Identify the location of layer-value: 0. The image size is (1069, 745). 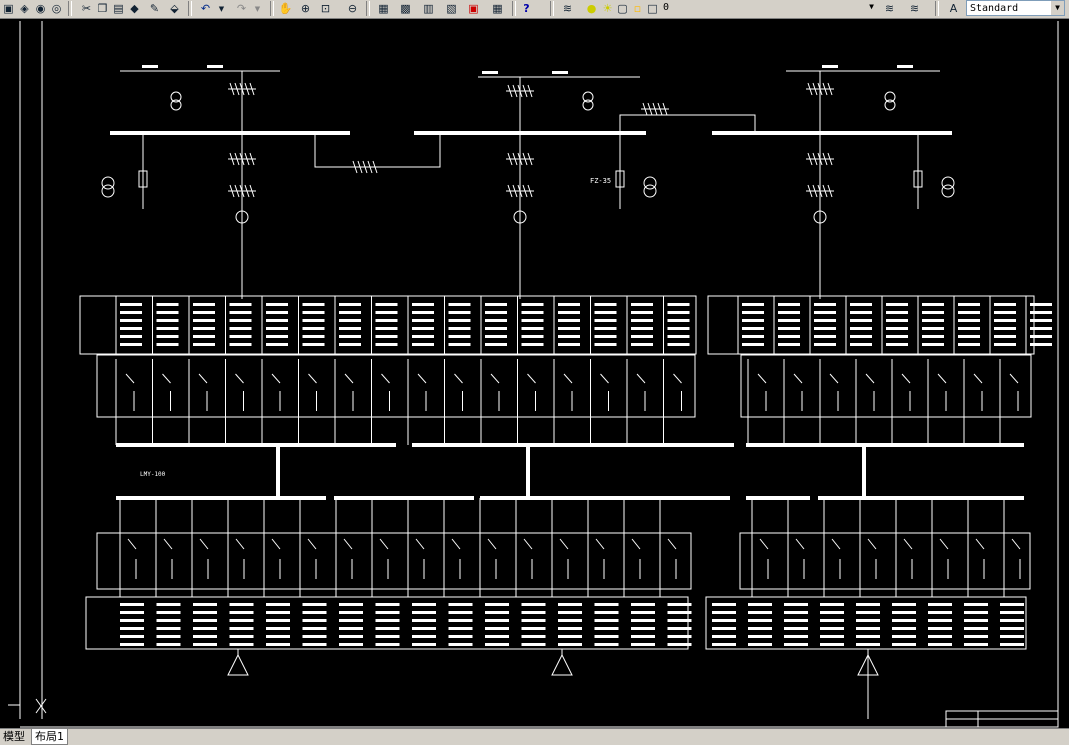
(666, 7).